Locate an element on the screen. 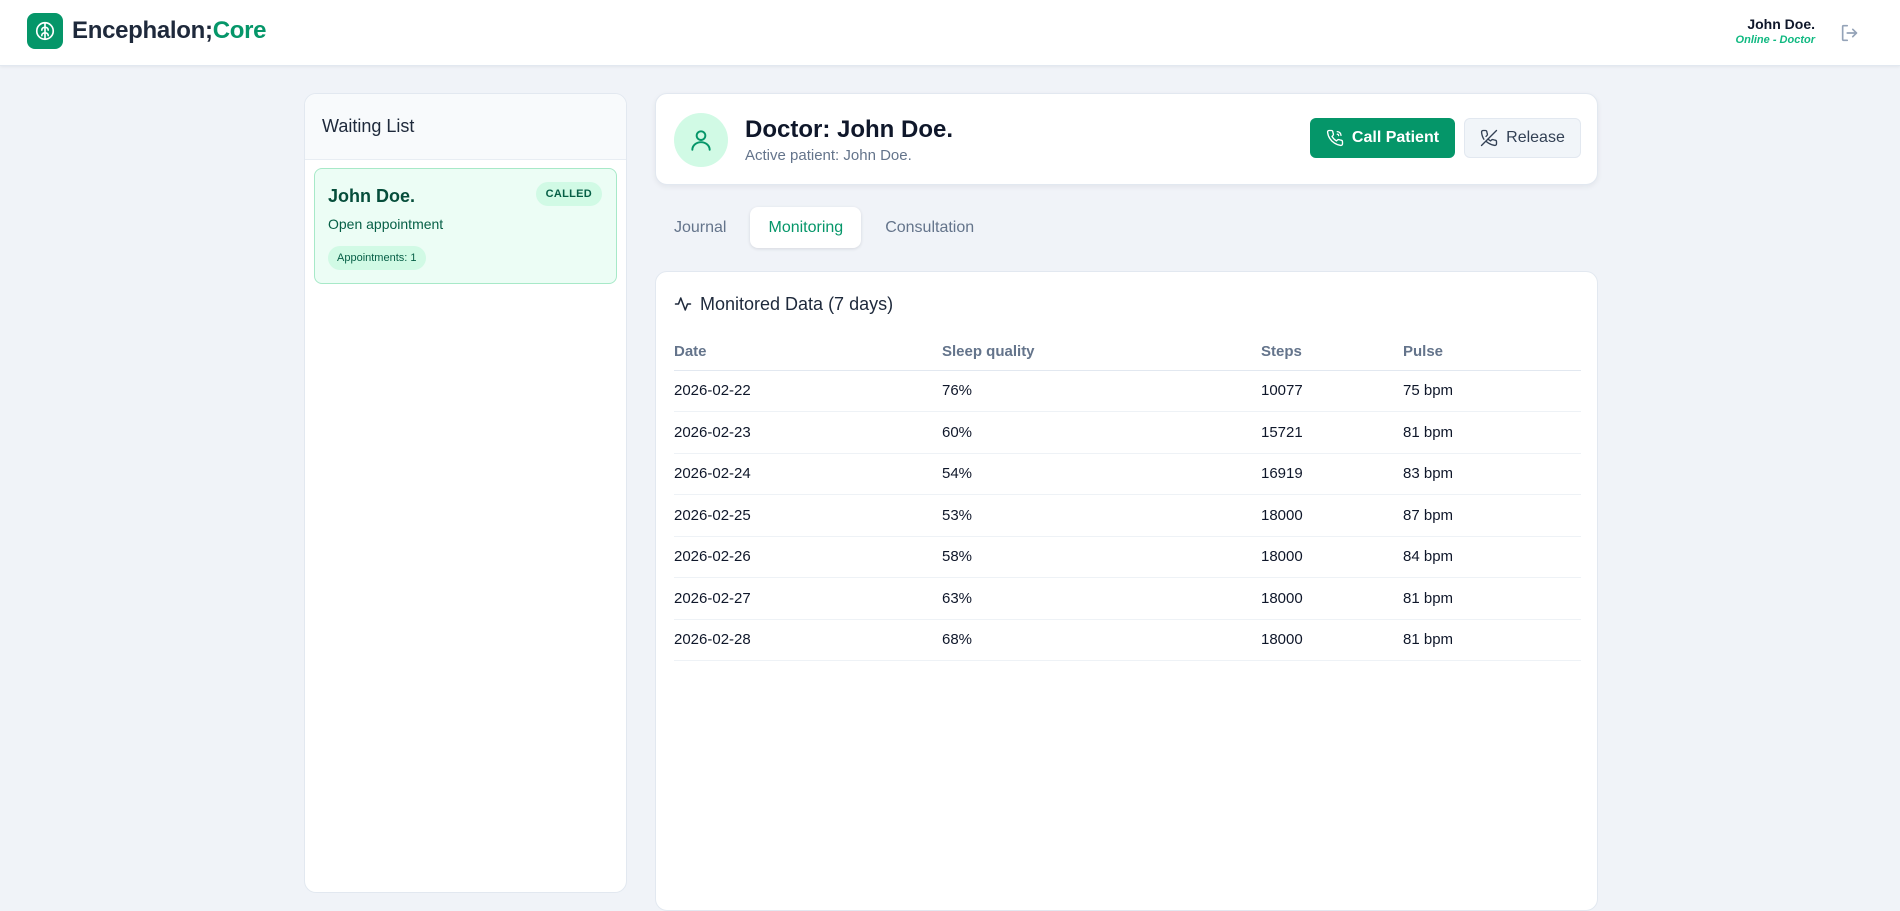 This screenshot has width=1900, height=911. cell-sleep: 63% is located at coordinates (1101, 598).